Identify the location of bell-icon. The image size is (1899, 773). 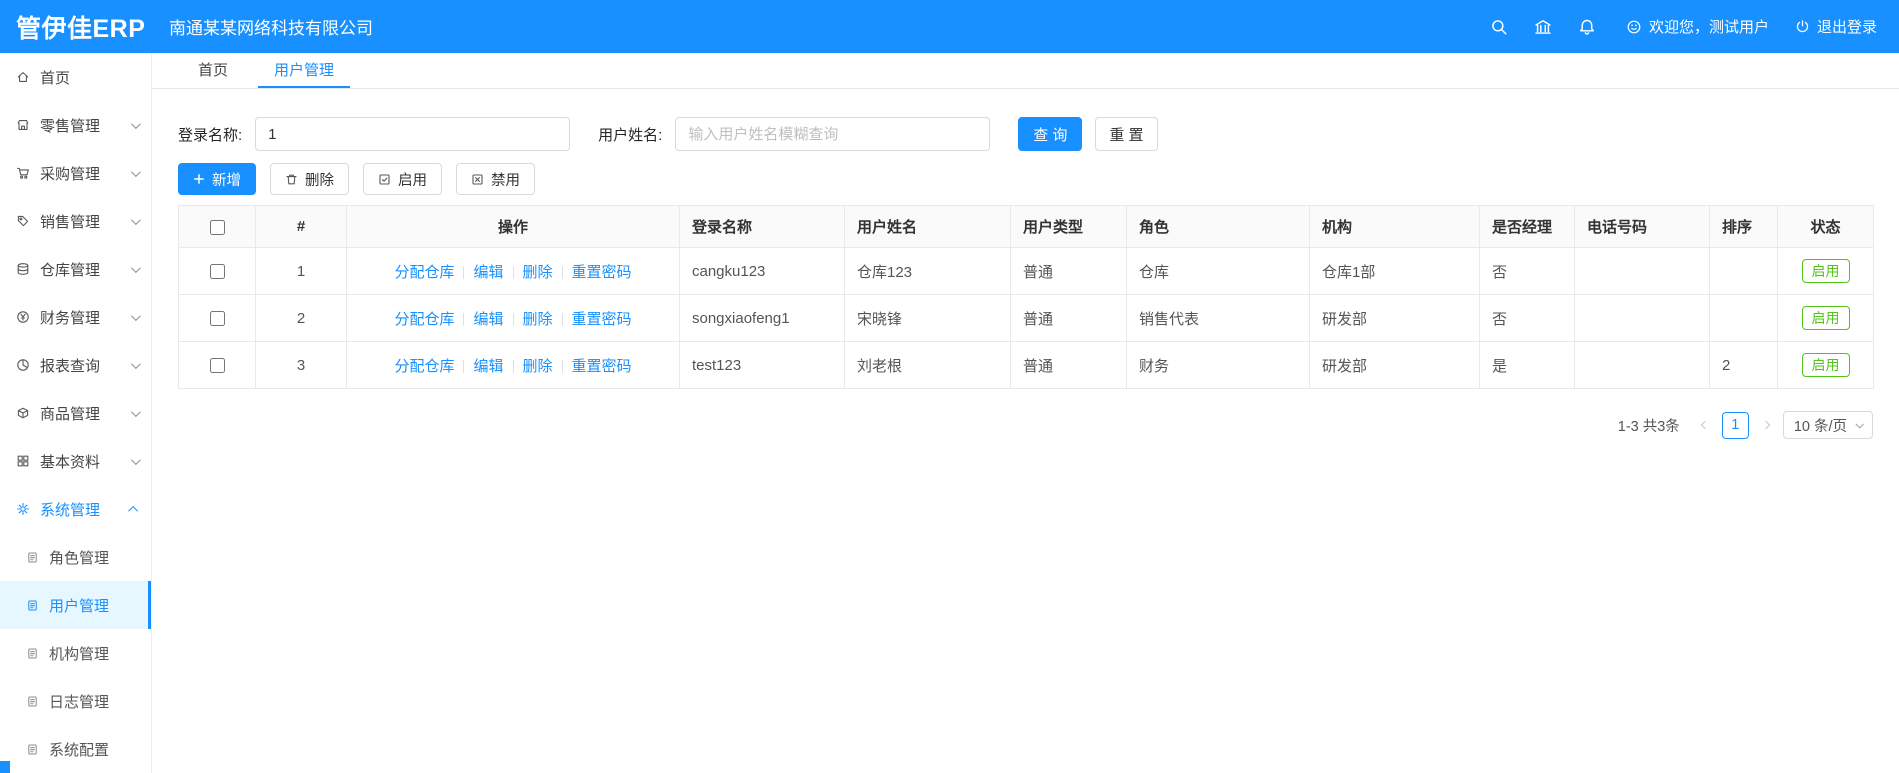
(1587, 27).